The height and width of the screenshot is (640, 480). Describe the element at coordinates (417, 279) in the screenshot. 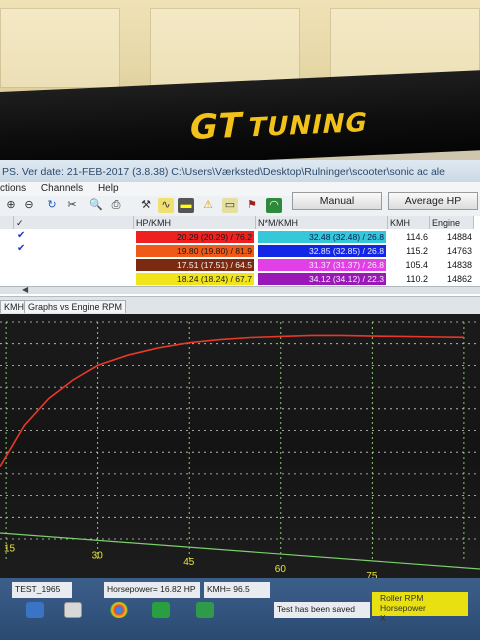

I see `kmh-cell: 110.2` at that location.